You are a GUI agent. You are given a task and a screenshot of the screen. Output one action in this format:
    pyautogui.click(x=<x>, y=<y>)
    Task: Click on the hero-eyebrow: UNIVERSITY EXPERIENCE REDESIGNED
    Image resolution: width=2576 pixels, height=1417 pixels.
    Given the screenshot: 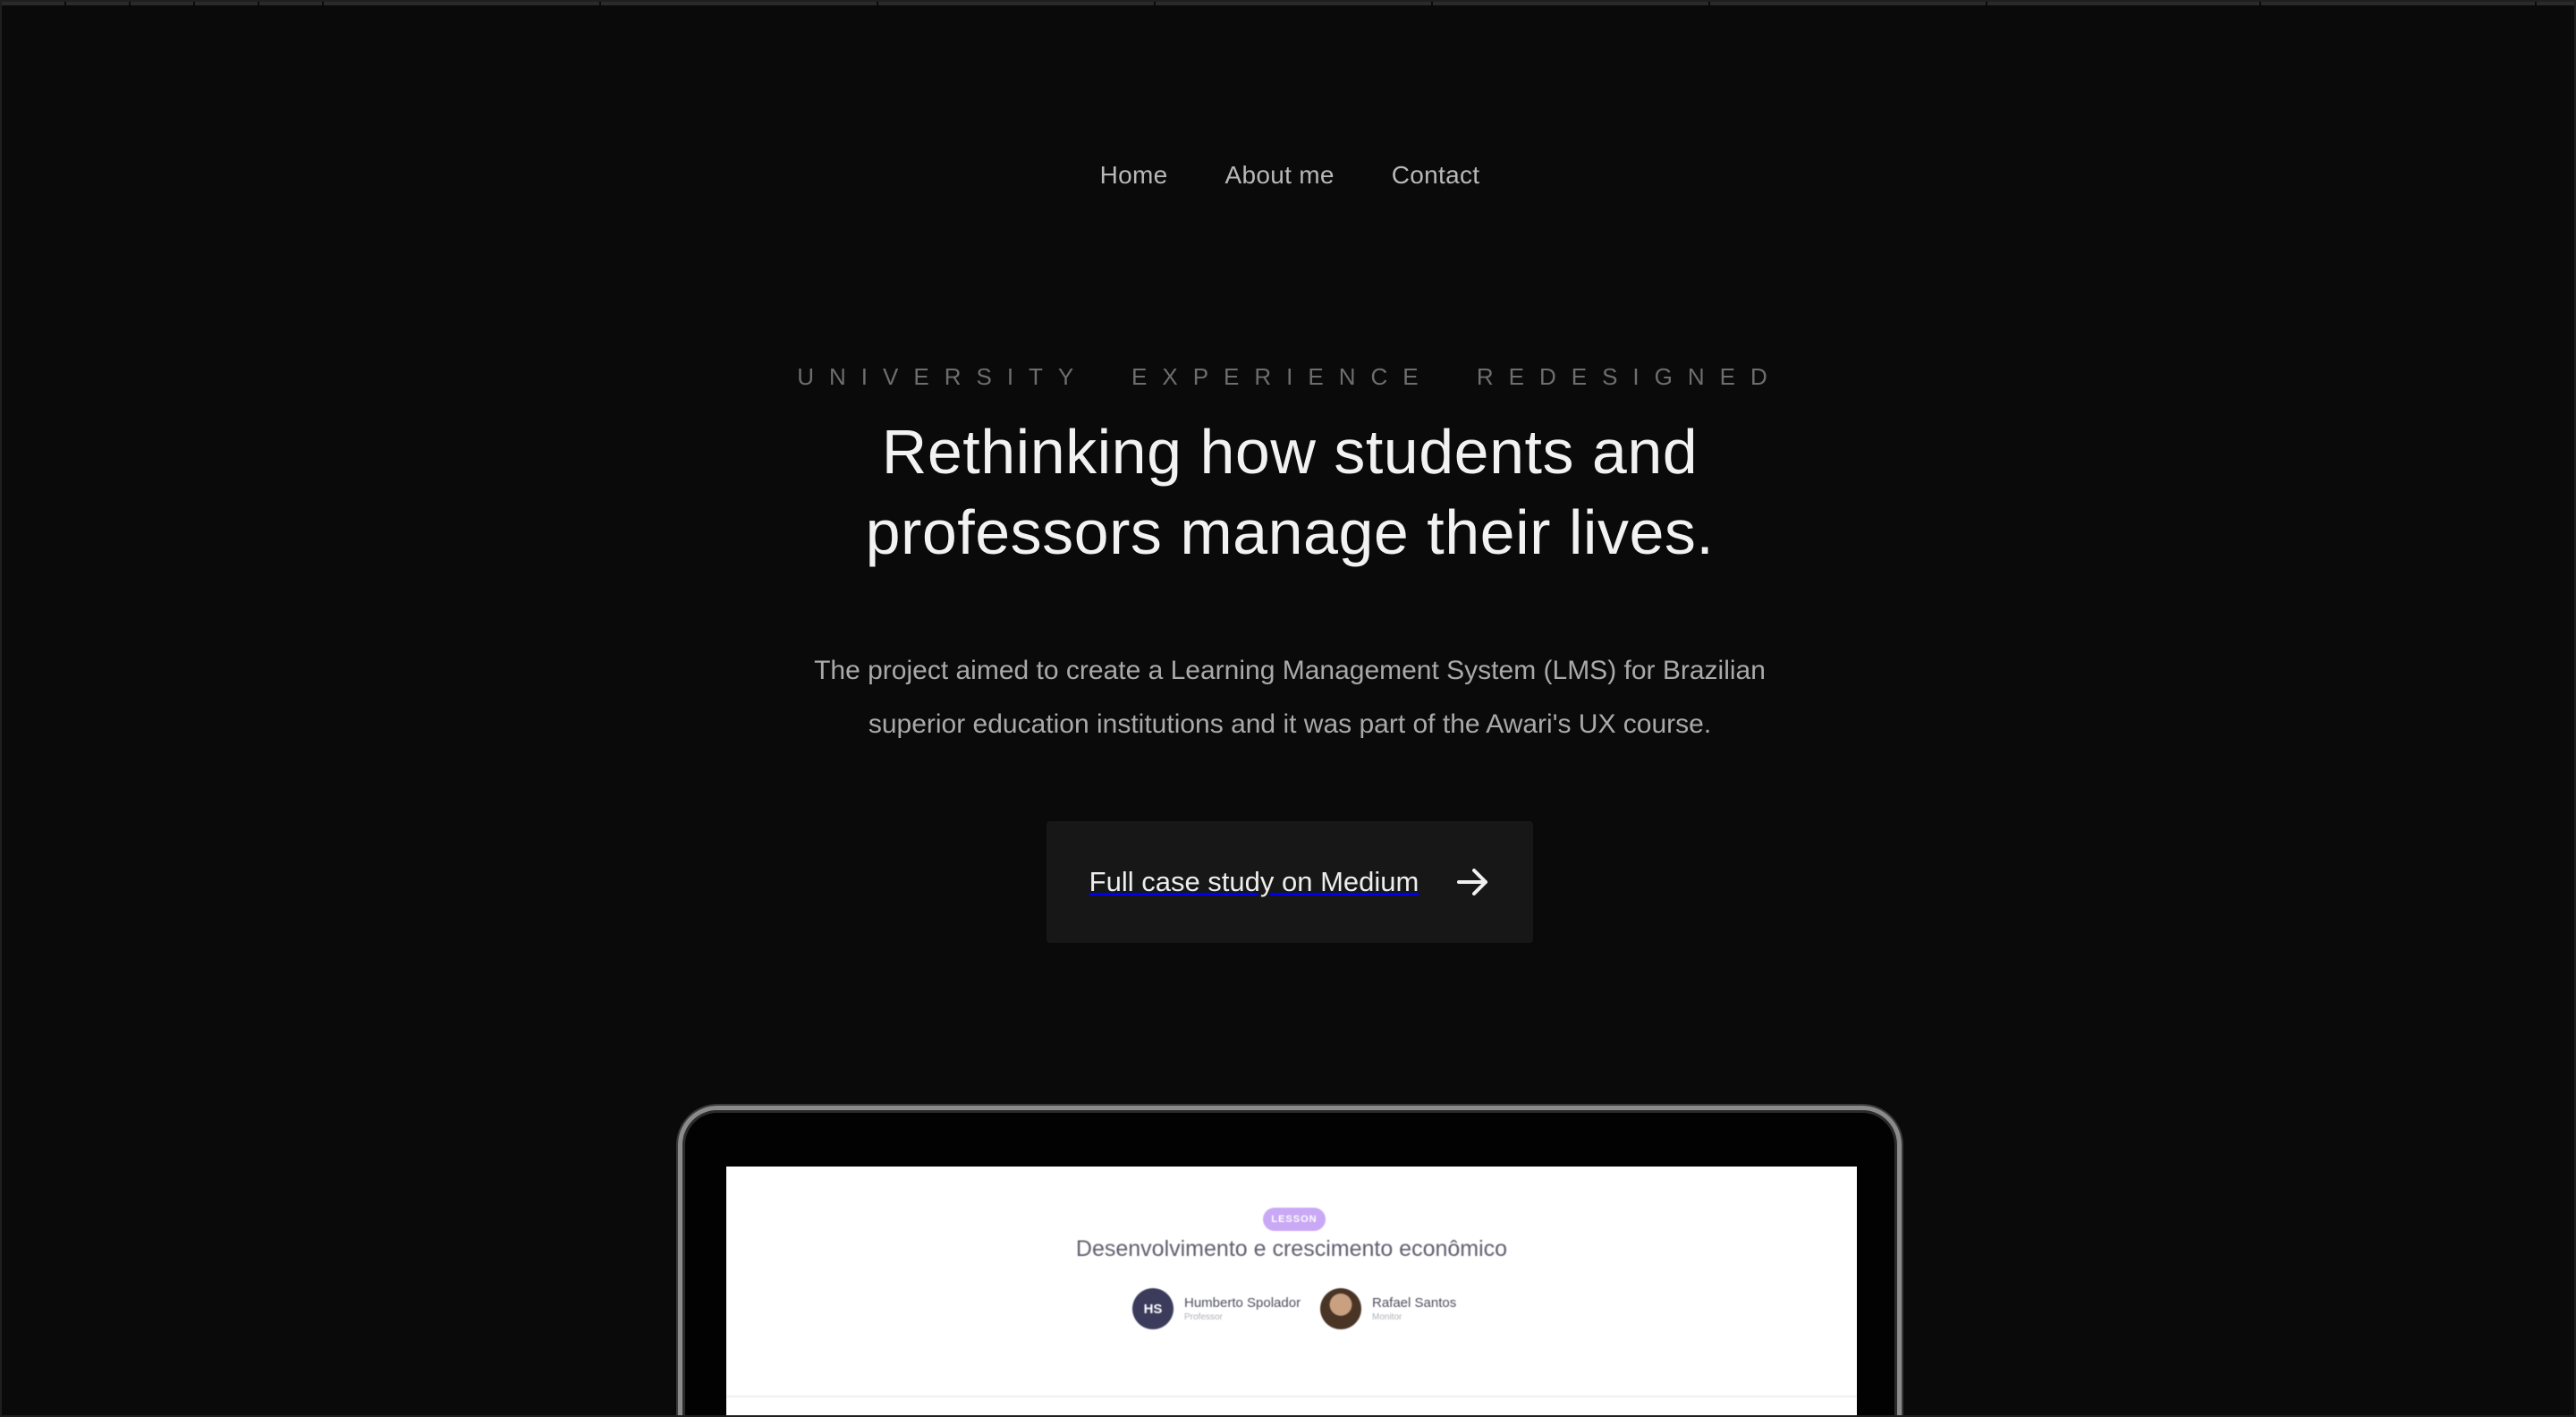 What is the action you would take?
    pyautogui.click(x=1290, y=377)
    